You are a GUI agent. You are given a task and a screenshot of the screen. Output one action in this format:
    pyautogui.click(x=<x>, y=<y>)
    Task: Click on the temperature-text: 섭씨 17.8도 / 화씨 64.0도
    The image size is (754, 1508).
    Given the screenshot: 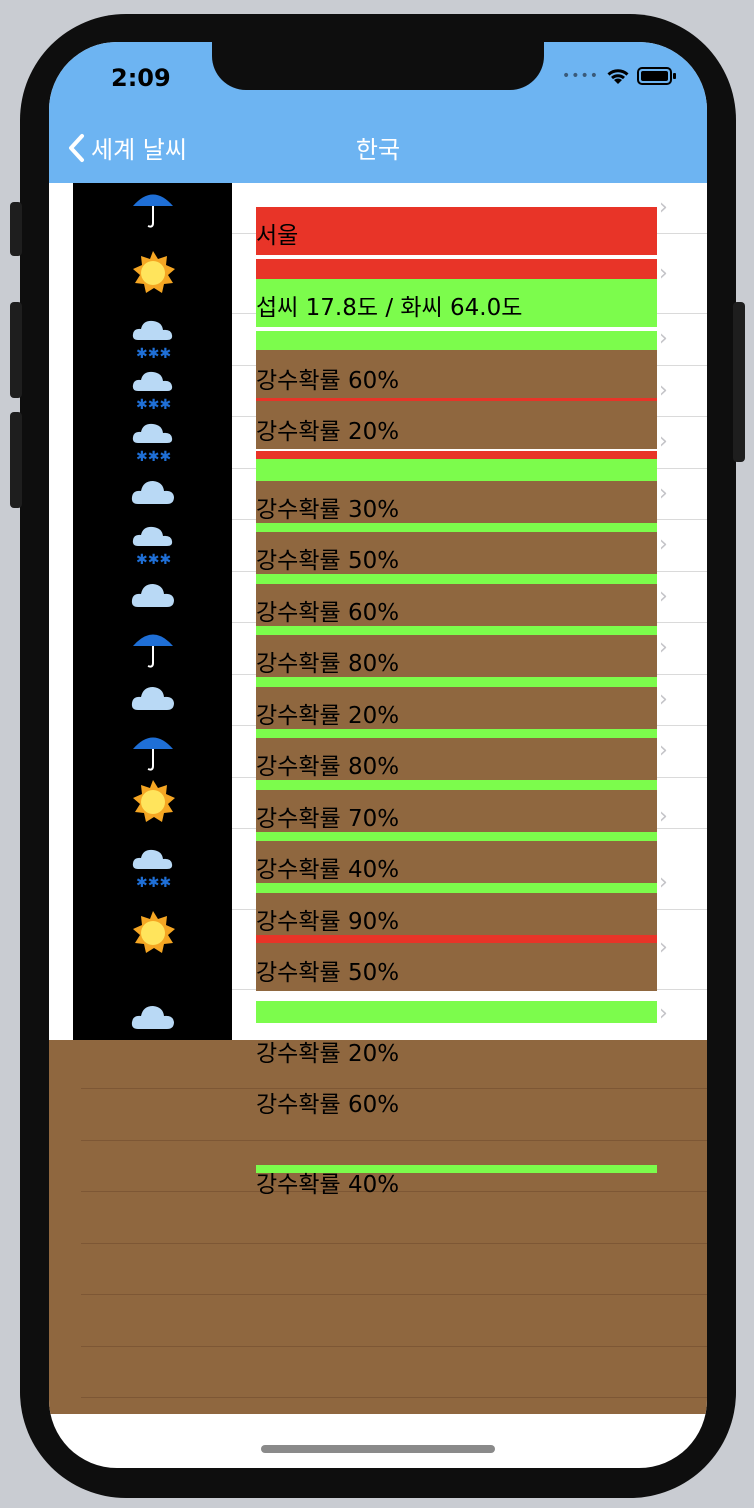 What is the action you would take?
    pyautogui.click(x=389, y=308)
    